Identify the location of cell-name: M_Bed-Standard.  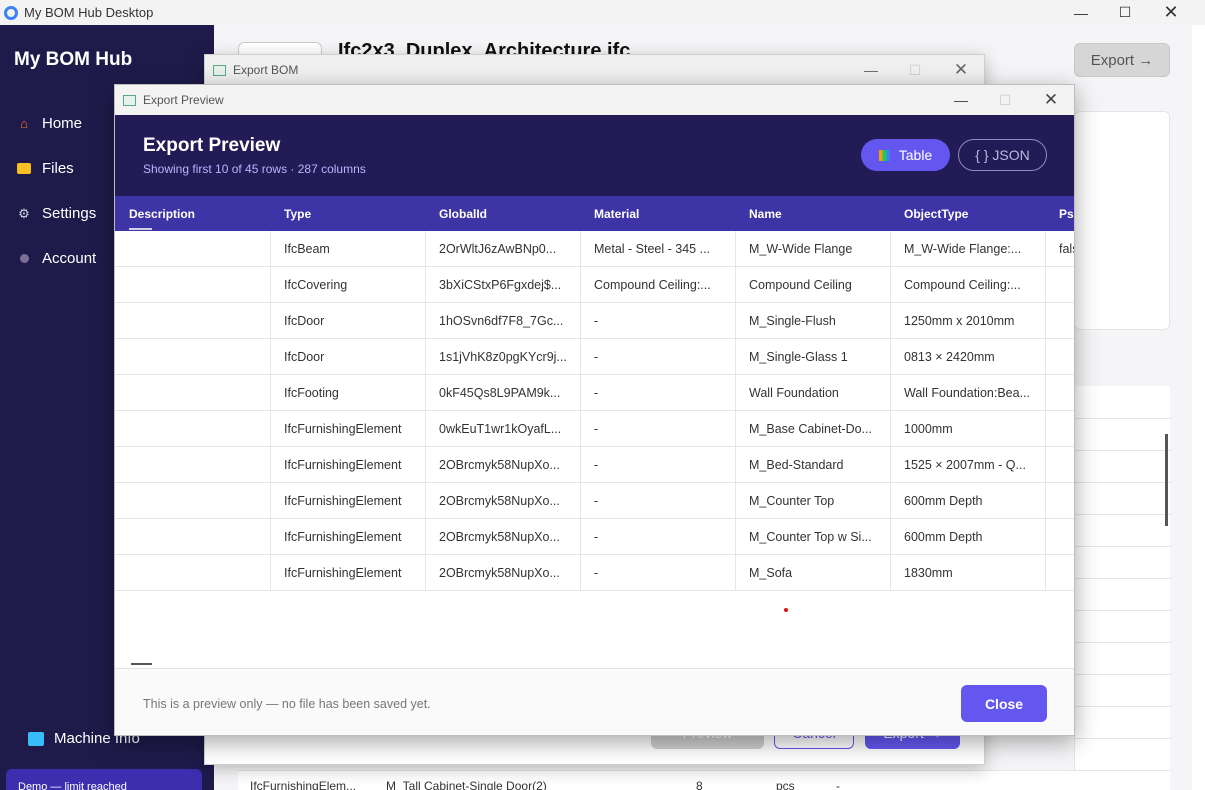
(796, 465).